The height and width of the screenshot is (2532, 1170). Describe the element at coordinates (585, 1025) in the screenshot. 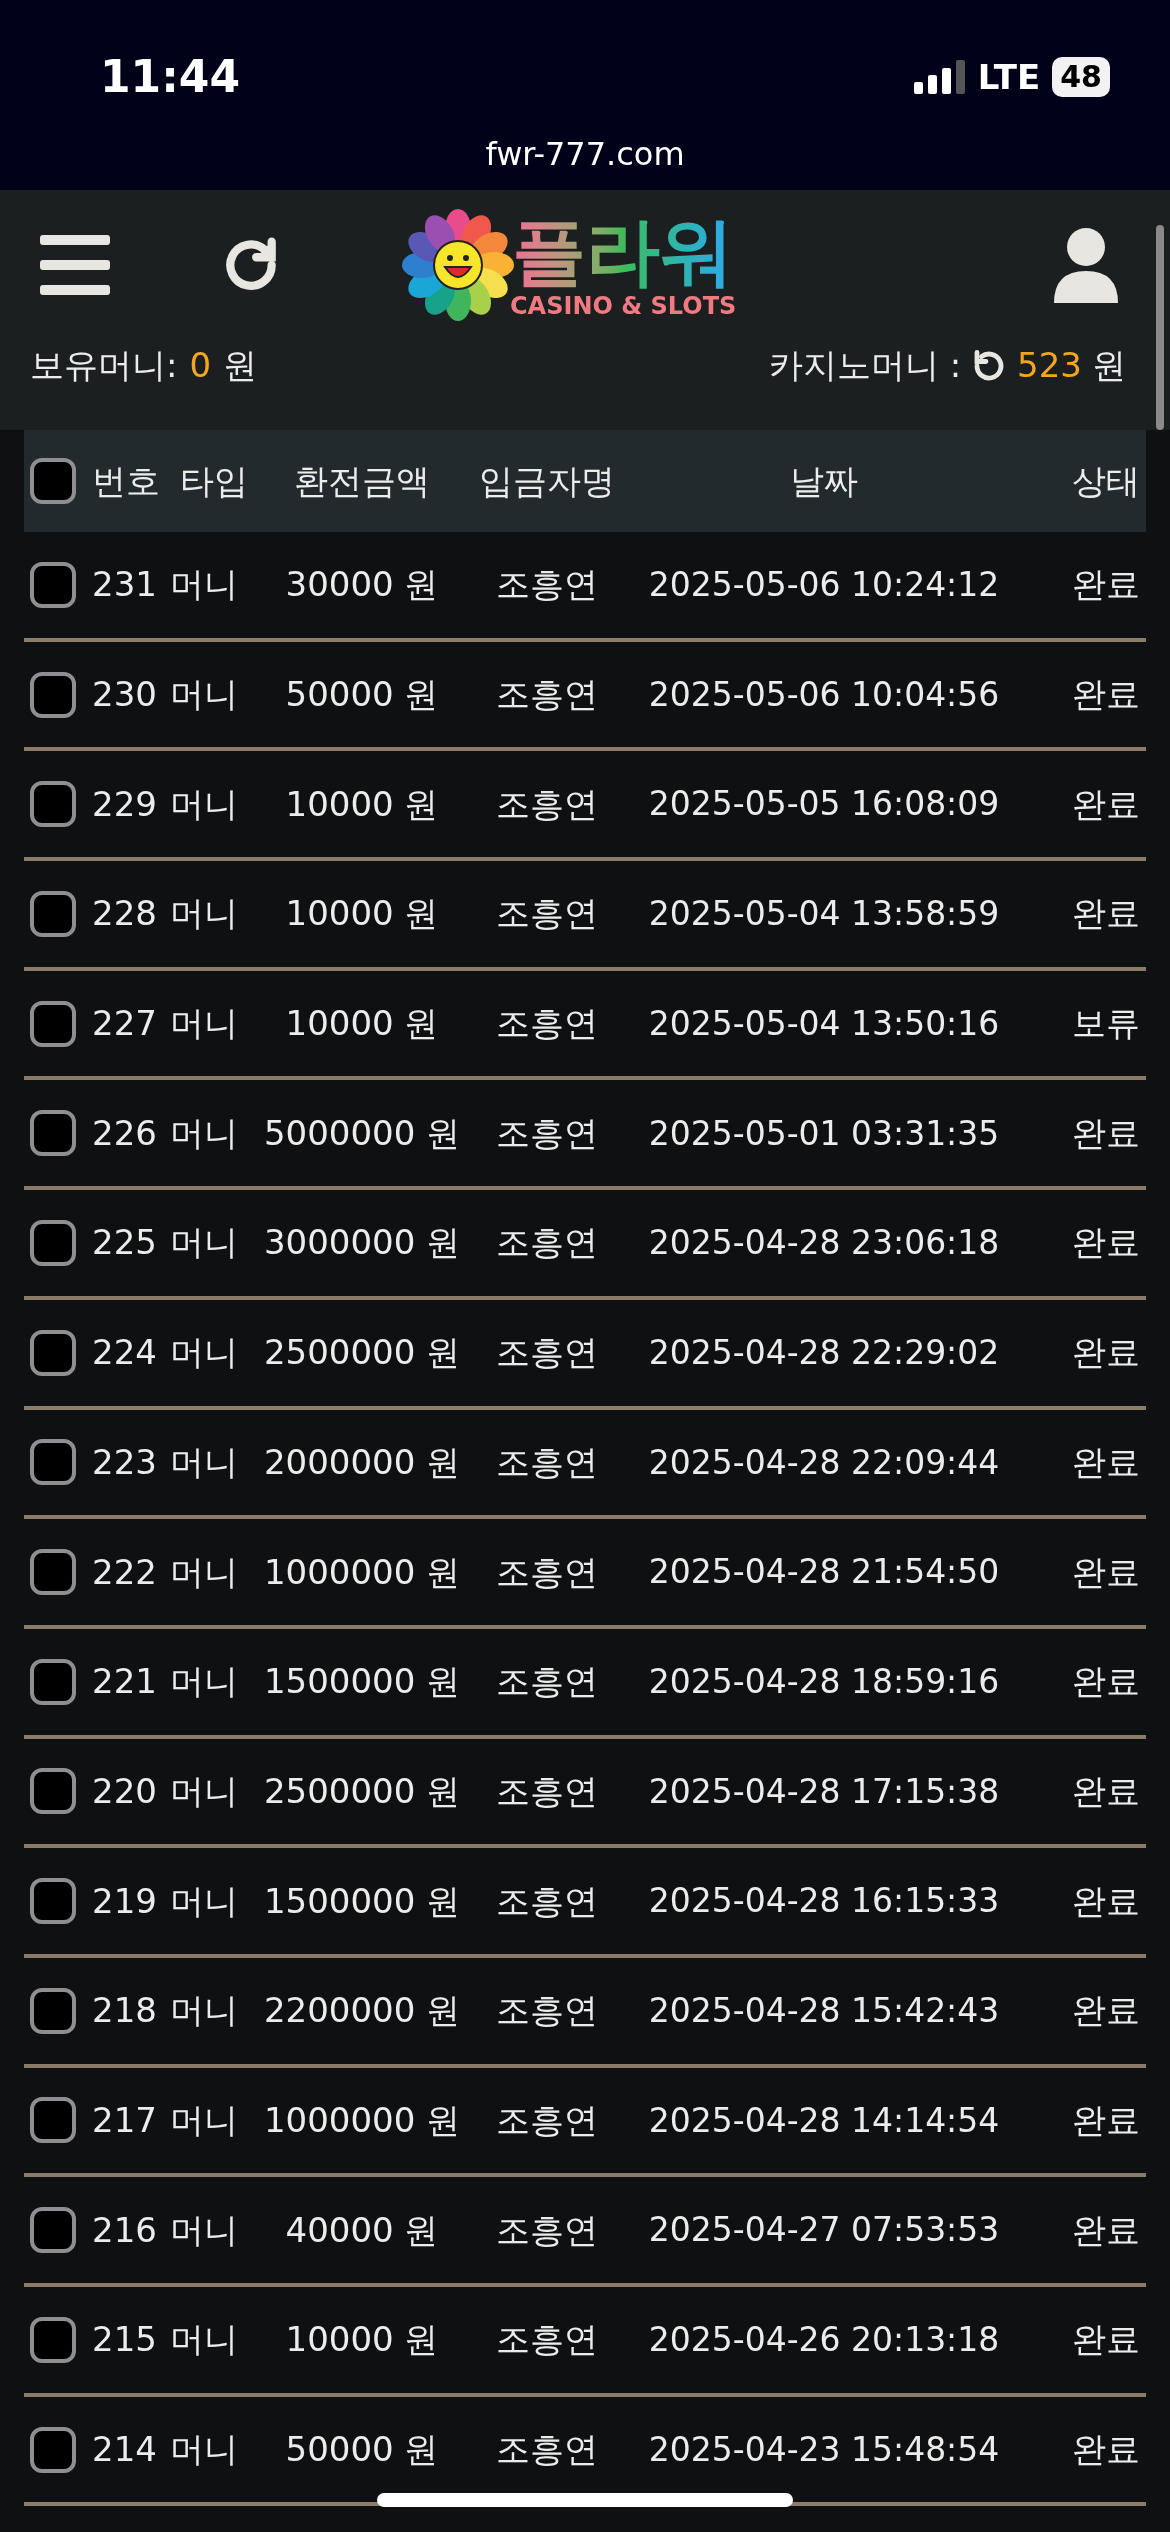

I see `table-row: 227 머니 10000 원 조흥연 2025-05-04 13:50:16 보류` at that location.